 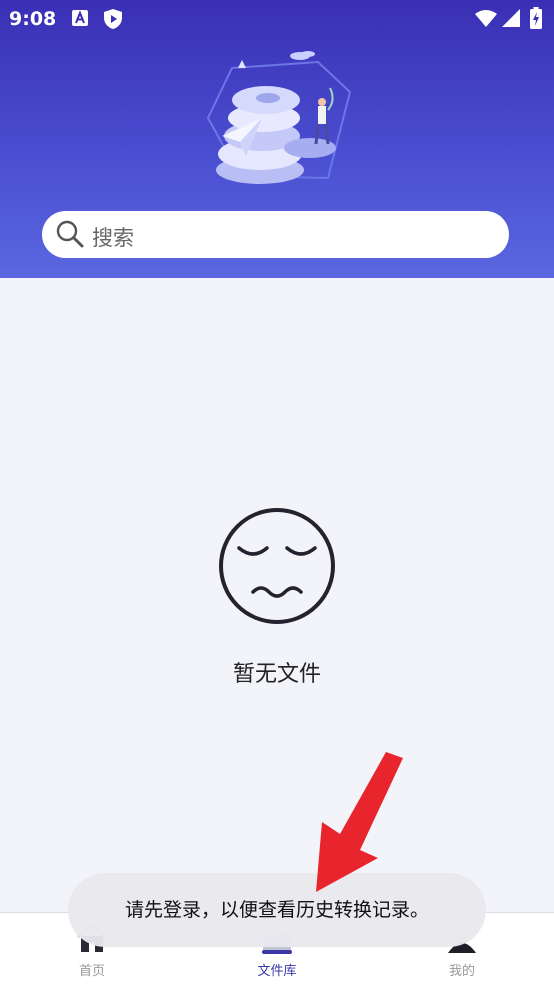 What do you see at coordinates (359, 822) in the screenshot?
I see `annotation-arrow-icon` at bounding box center [359, 822].